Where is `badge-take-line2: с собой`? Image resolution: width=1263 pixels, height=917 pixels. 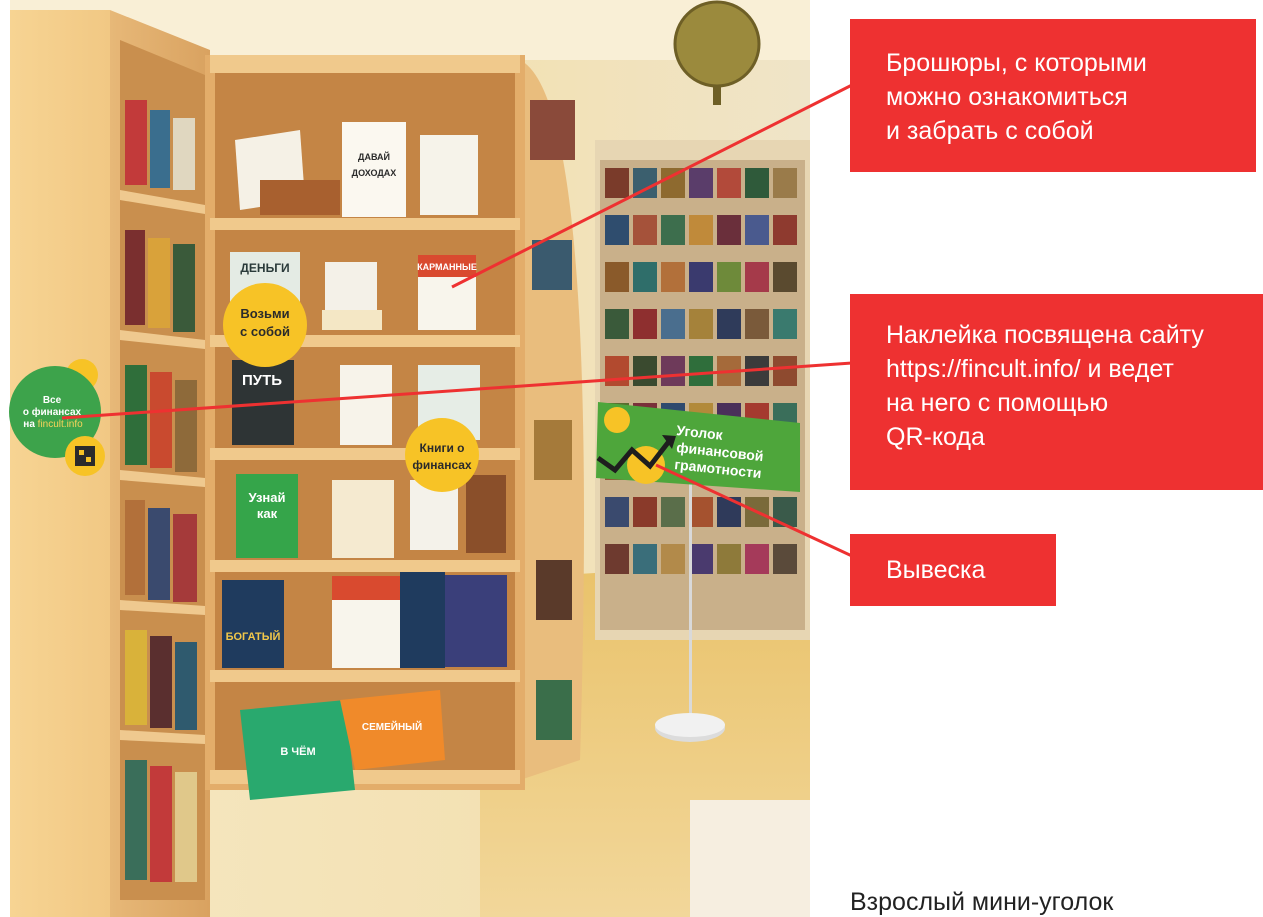
badge-take-line2: с собой is located at coordinates (265, 331).